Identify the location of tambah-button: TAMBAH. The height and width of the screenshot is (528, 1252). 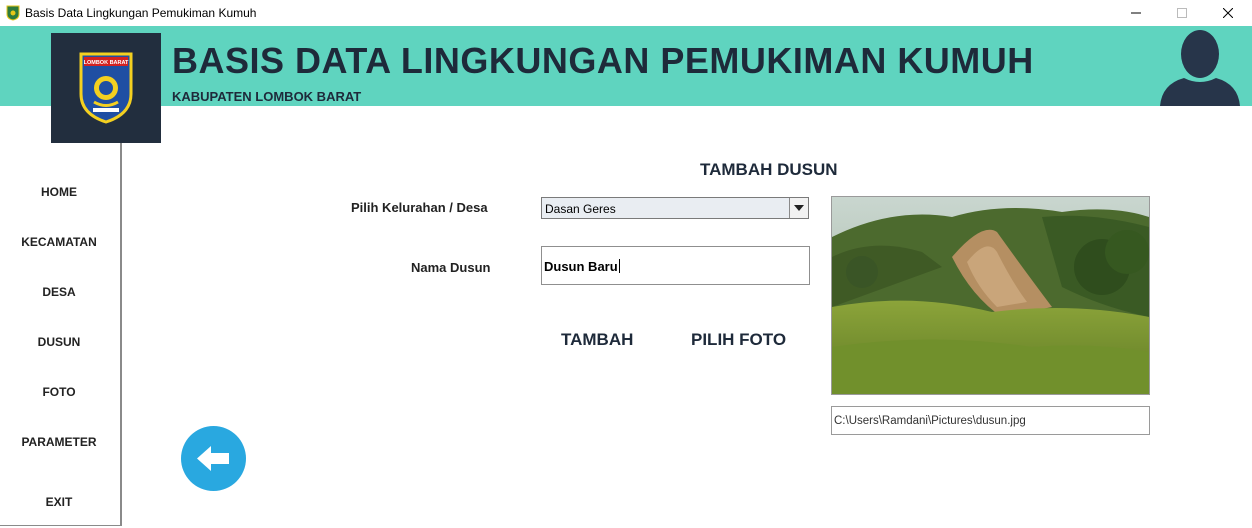
(597, 340).